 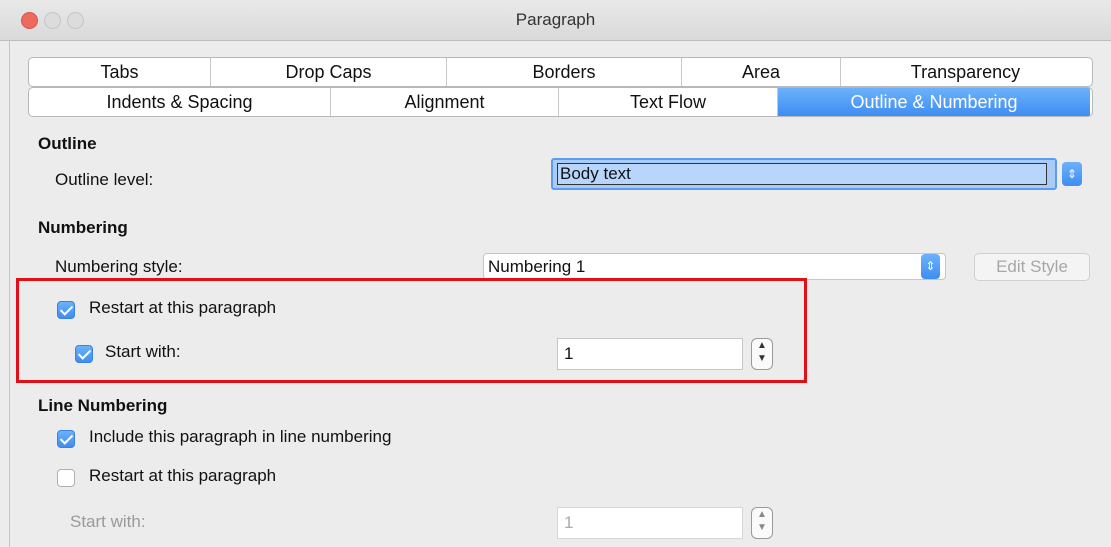 What do you see at coordinates (103, 405) in the screenshot?
I see `line-numbering-heading: Line Numbering` at bounding box center [103, 405].